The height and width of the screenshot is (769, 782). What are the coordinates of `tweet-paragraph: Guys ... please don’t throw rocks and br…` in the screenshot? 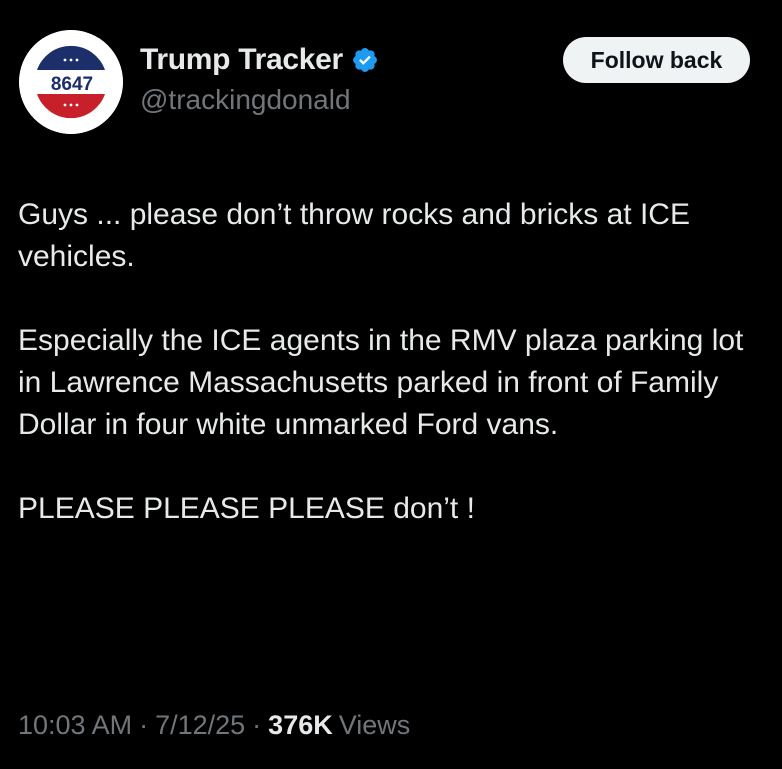 It's located at (354, 235).